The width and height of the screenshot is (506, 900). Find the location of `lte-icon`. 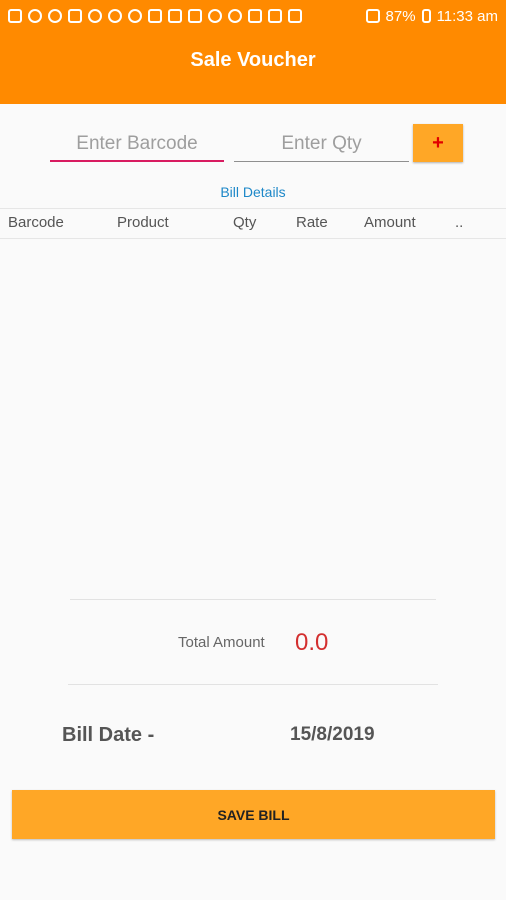

lte-icon is located at coordinates (295, 16).